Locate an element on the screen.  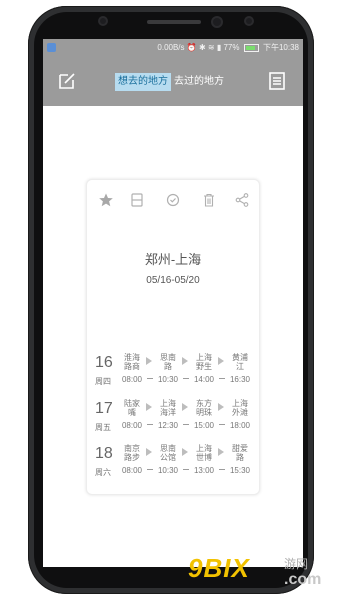
day-weekday: 周五 is located at coordinates (103, 427).